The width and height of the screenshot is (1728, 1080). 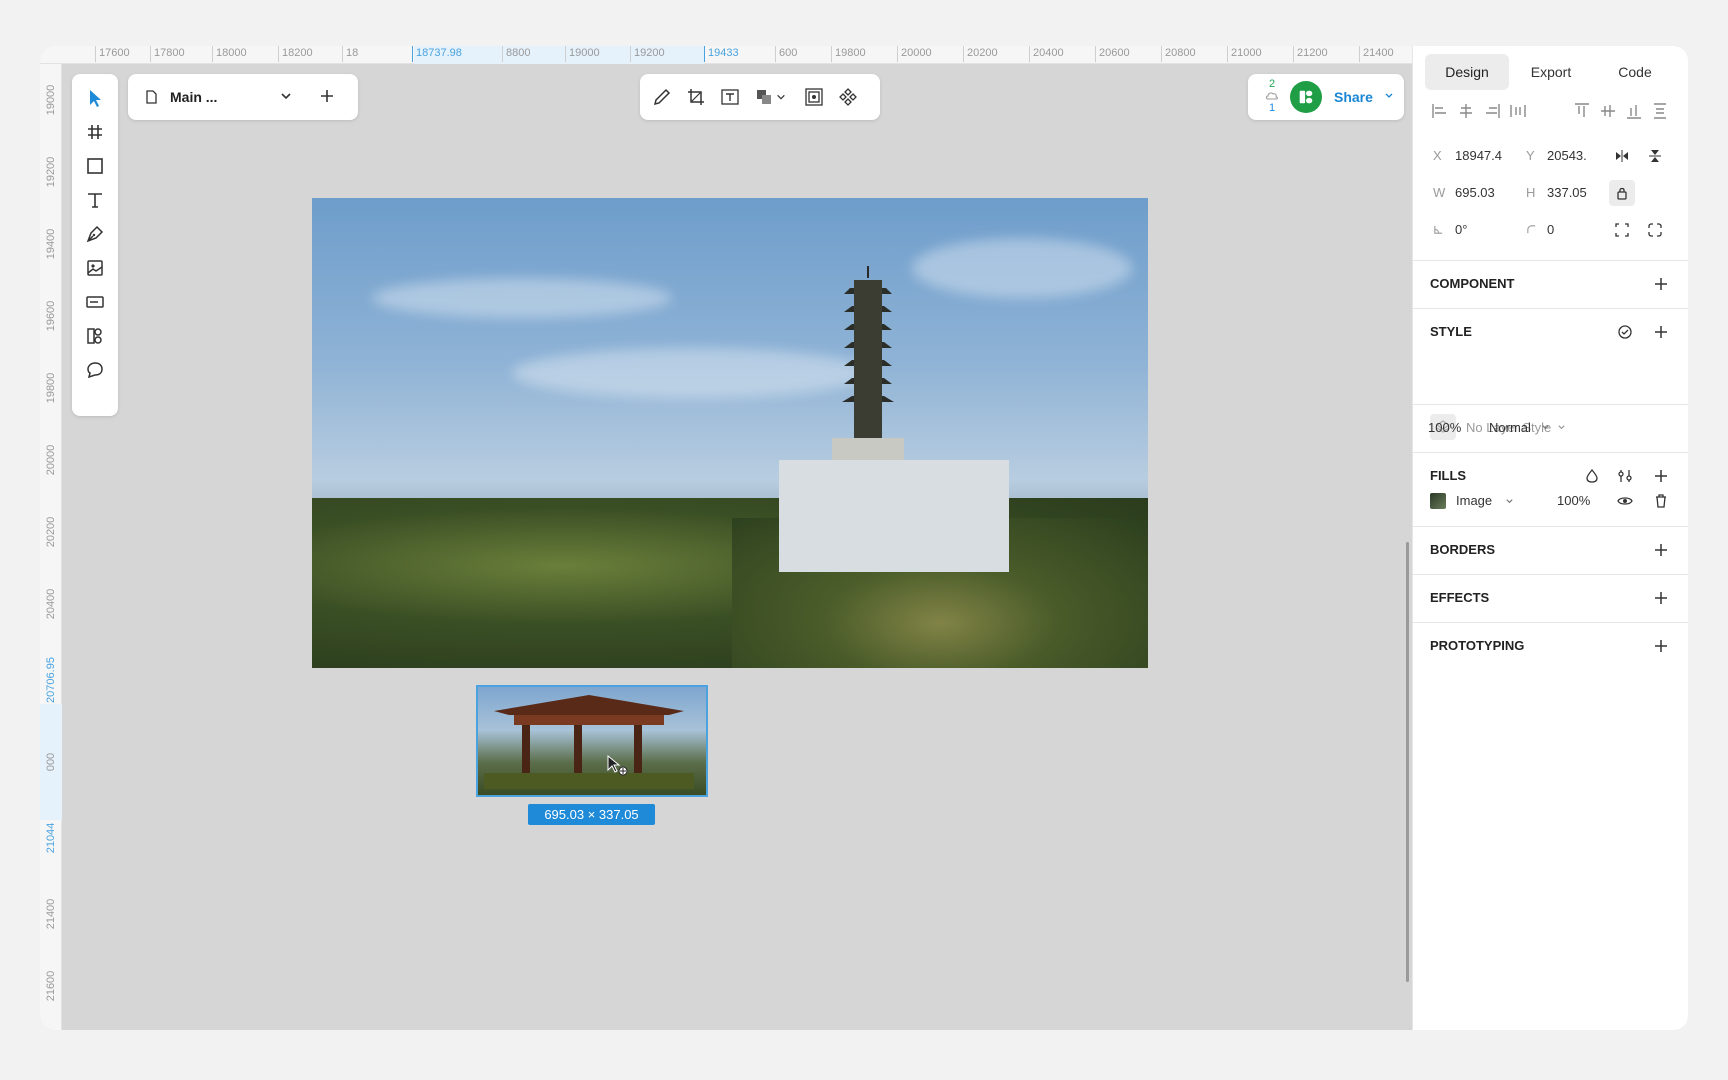 What do you see at coordinates (1622, 230) in the screenshot?
I see `independent-corners-icon` at bounding box center [1622, 230].